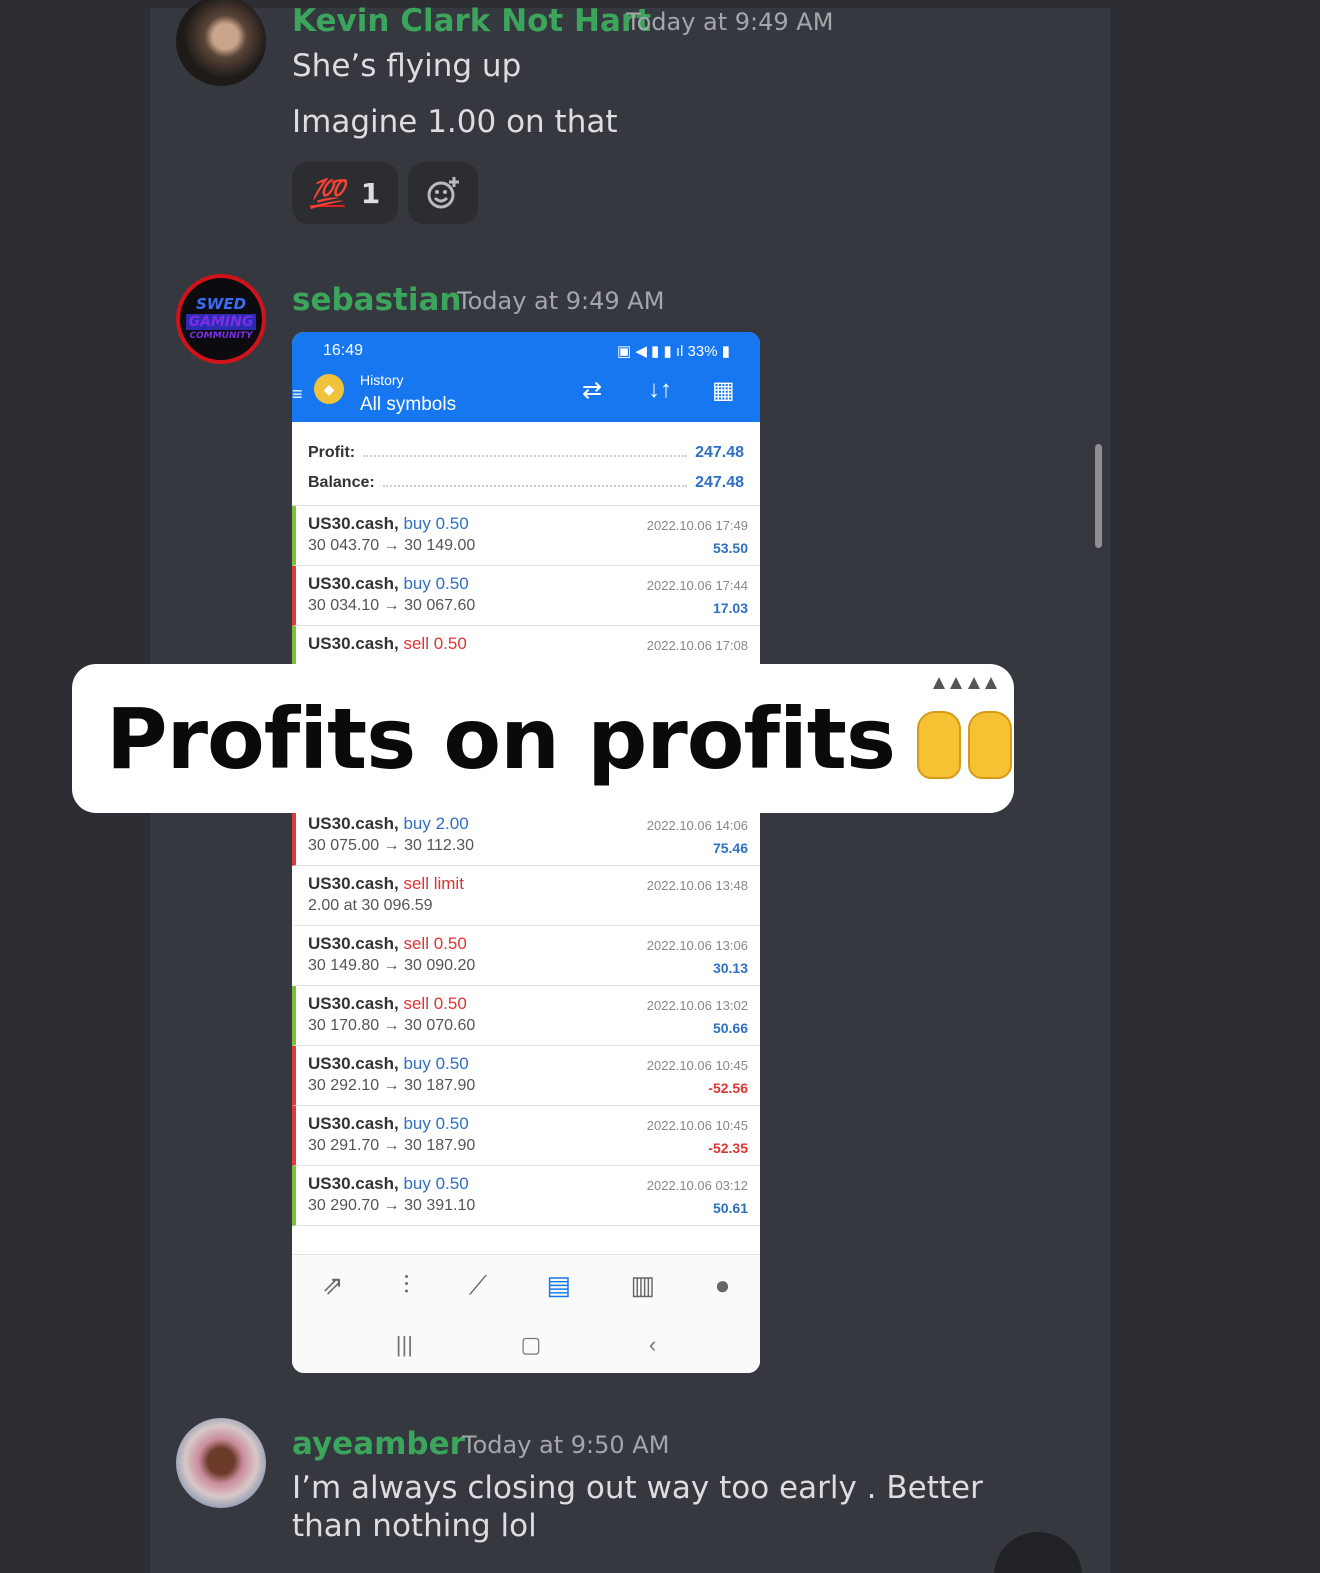 This screenshot has height=1573, width=1320. What do you see at coordinates (938, 744) in the screenshot?
I see `hand-left` at bounding box center [938, 744].